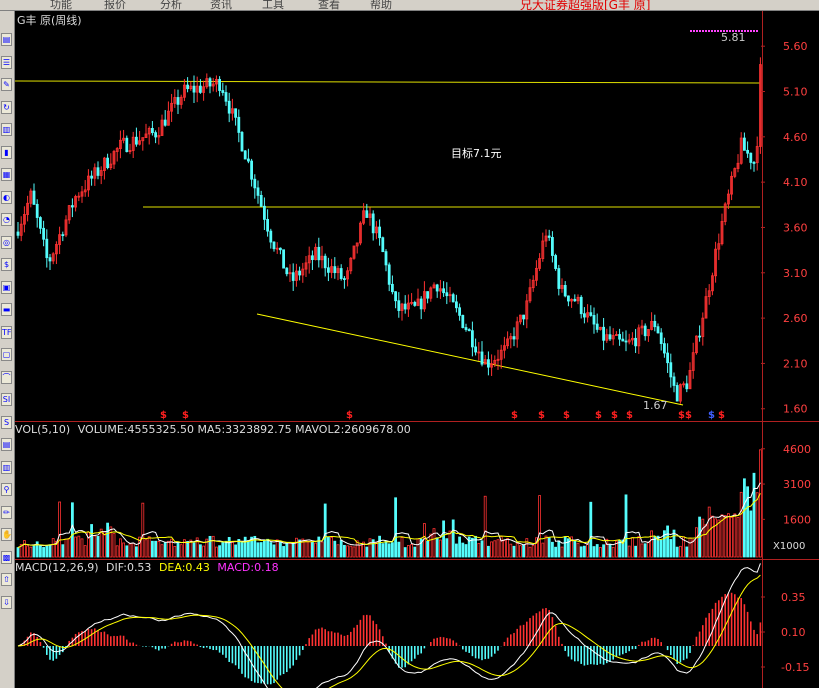 This screenshot has height=688, width=819. What do you see at coordinates (6, 534) in the screenshot?
I see `hand-icon: ✋` at bounding box center [6, 534].